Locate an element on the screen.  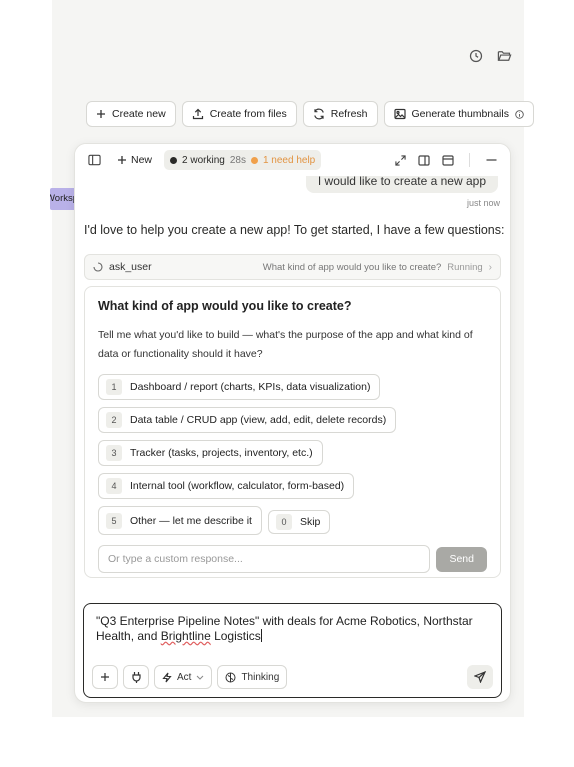
chevron-right-icon: › is located at coordinates (490, 267).